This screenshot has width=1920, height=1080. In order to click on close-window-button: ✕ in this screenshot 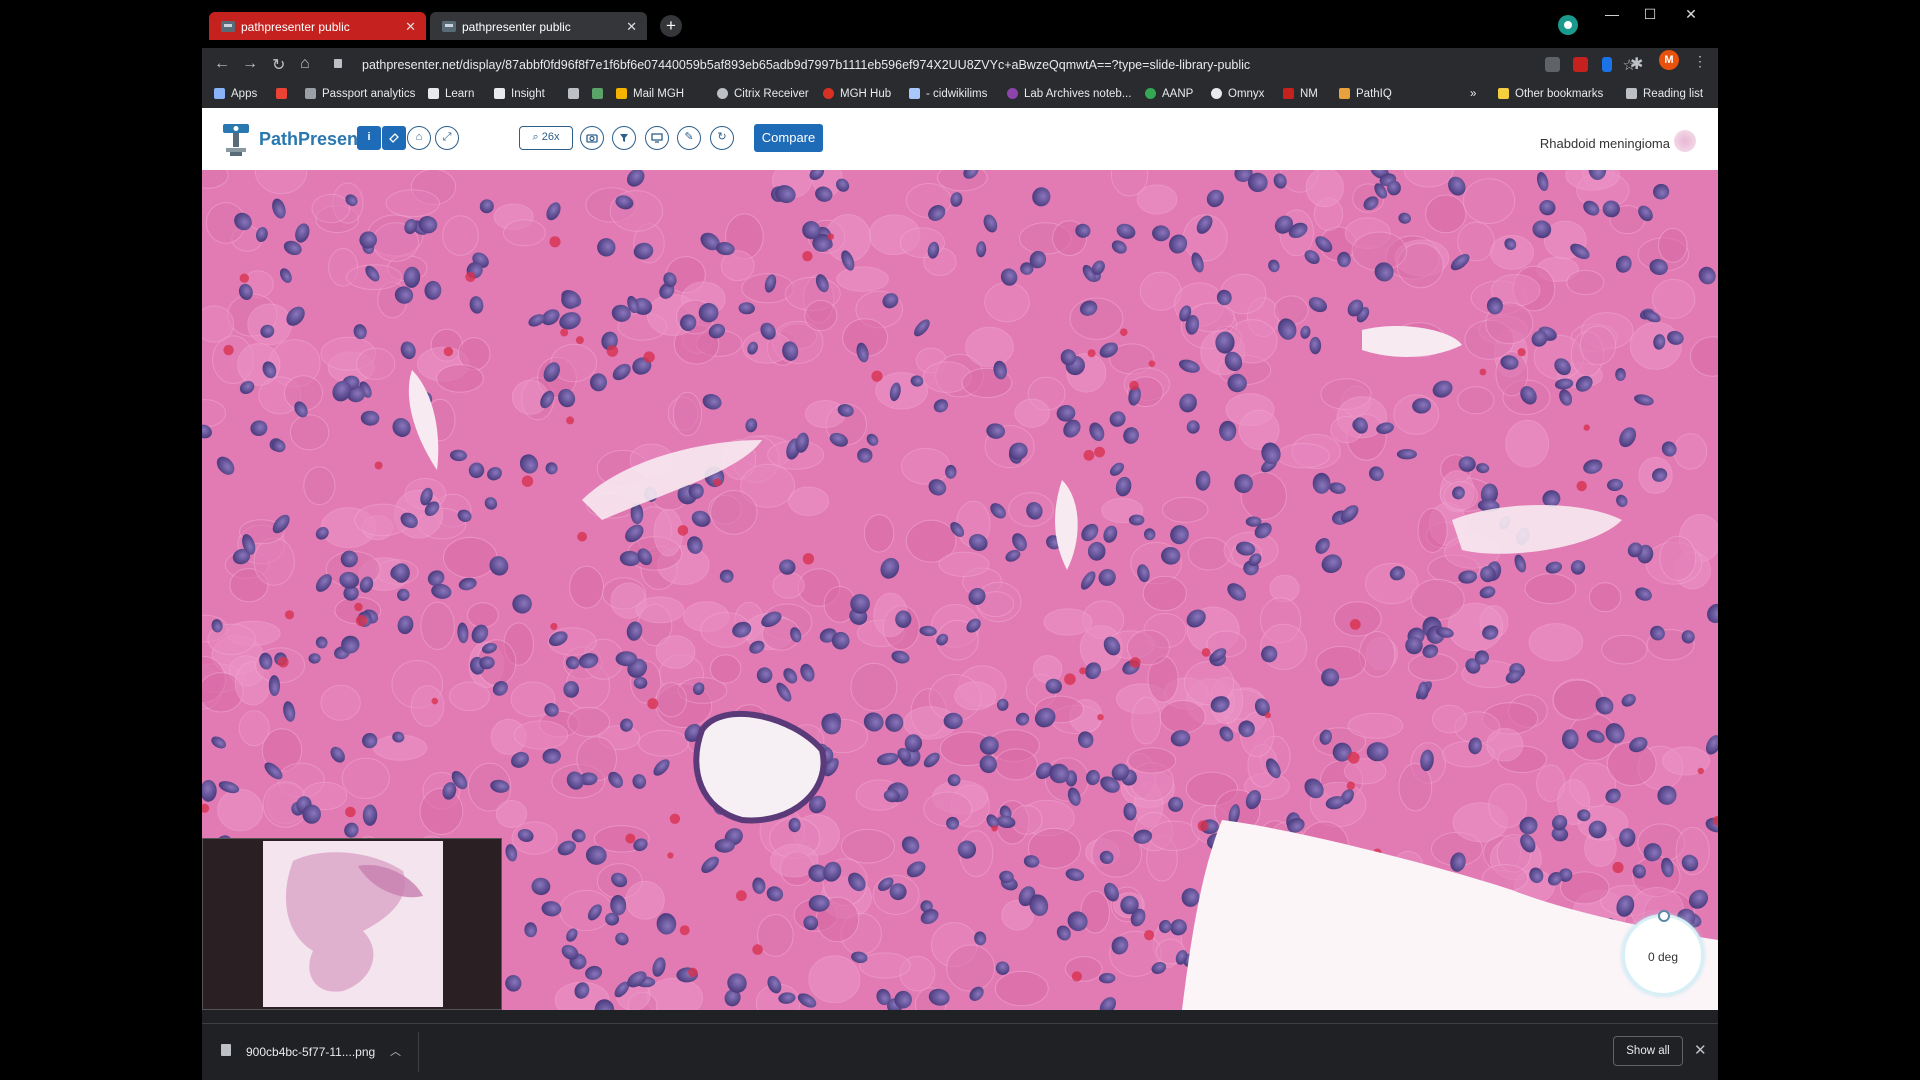, I will do `click(1691, 14)`.